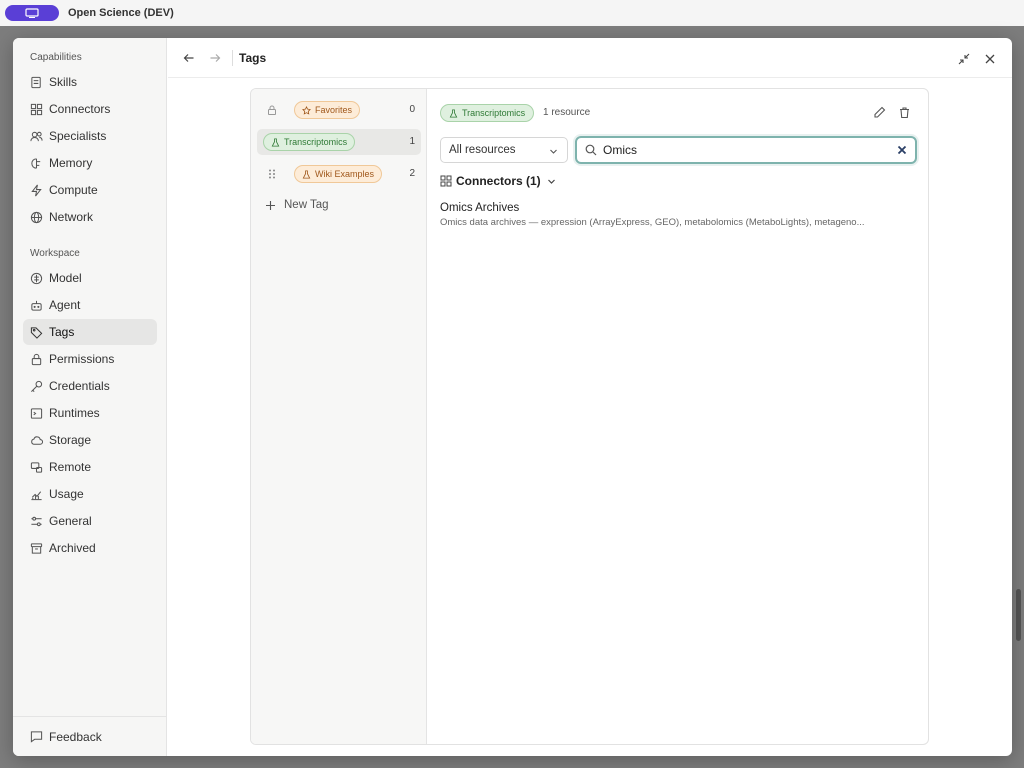 This screenshot has height=768, width=1024. What do you see at coordinates (90, 109) in the screenshot?
I see `sidebar-item-connectors: Connectors` at bounding box center [90, 109].